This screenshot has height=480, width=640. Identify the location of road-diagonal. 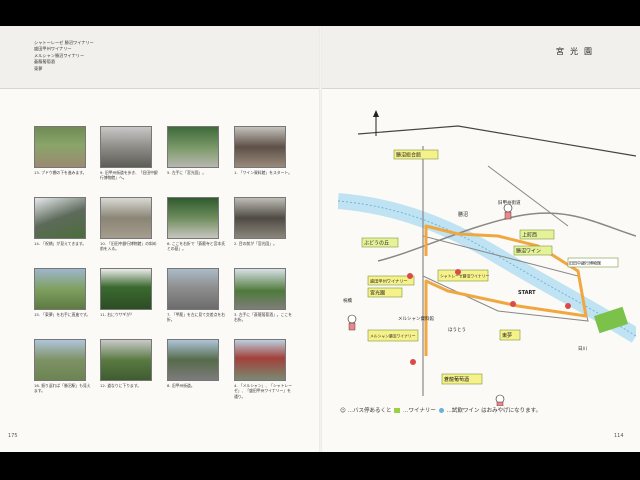
(528, 196).